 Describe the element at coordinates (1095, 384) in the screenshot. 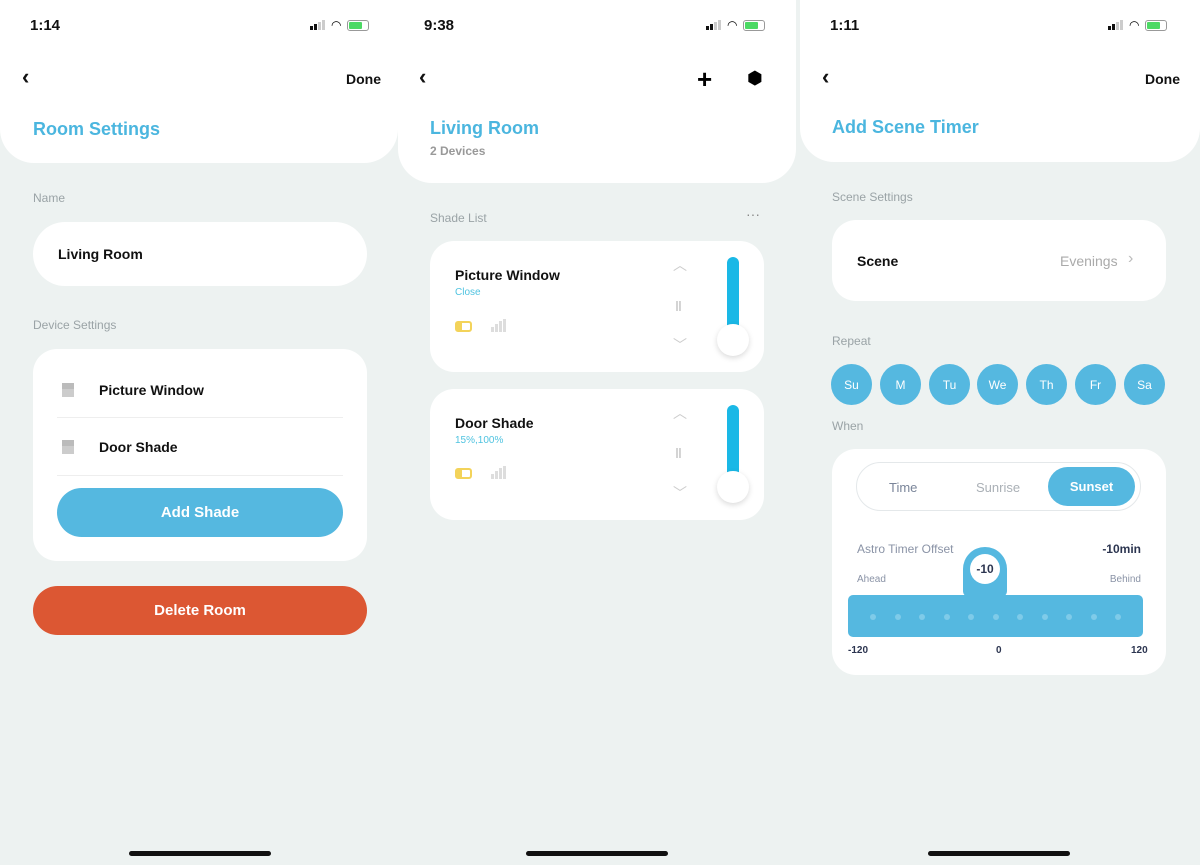

I see `day-fr: Fr` at that location.